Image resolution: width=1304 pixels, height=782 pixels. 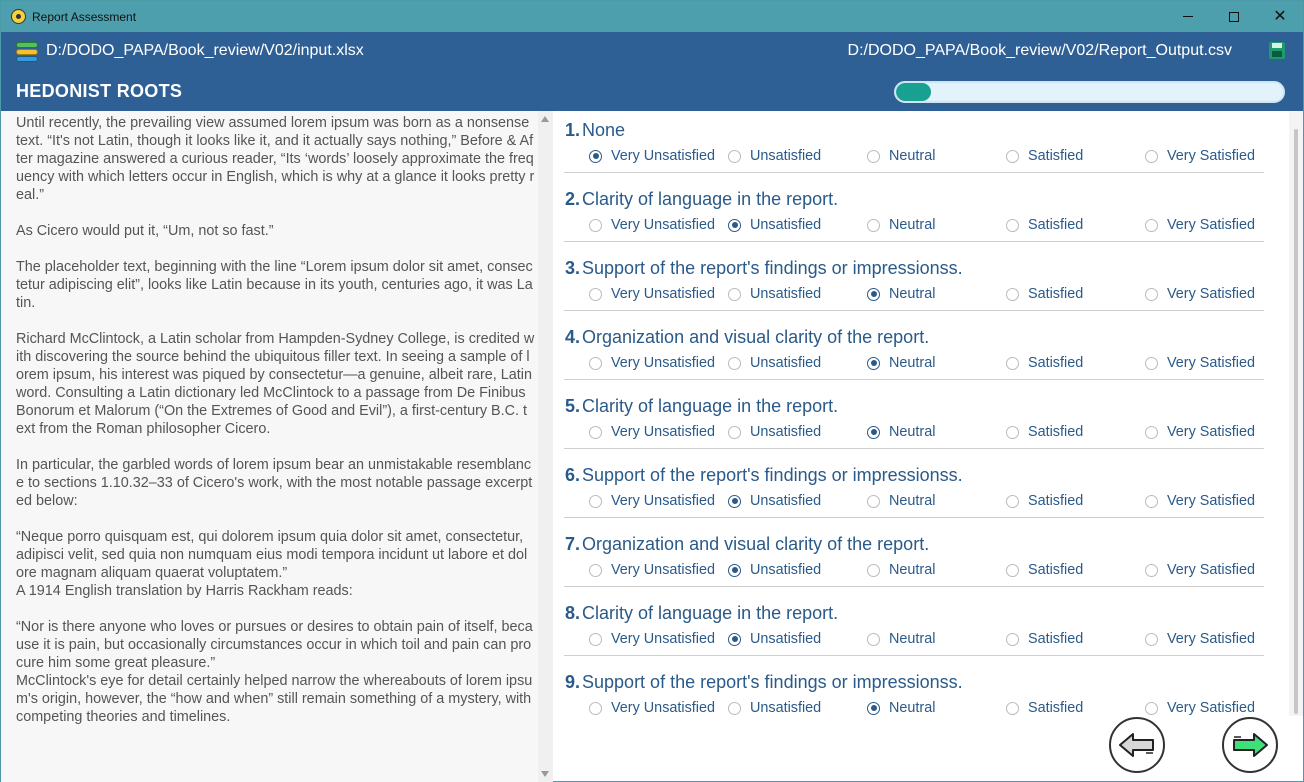 What do you see at coordinates (545, 446) in the screenshot?
I see `article-scrollbar` at bounding box center [545, 446].